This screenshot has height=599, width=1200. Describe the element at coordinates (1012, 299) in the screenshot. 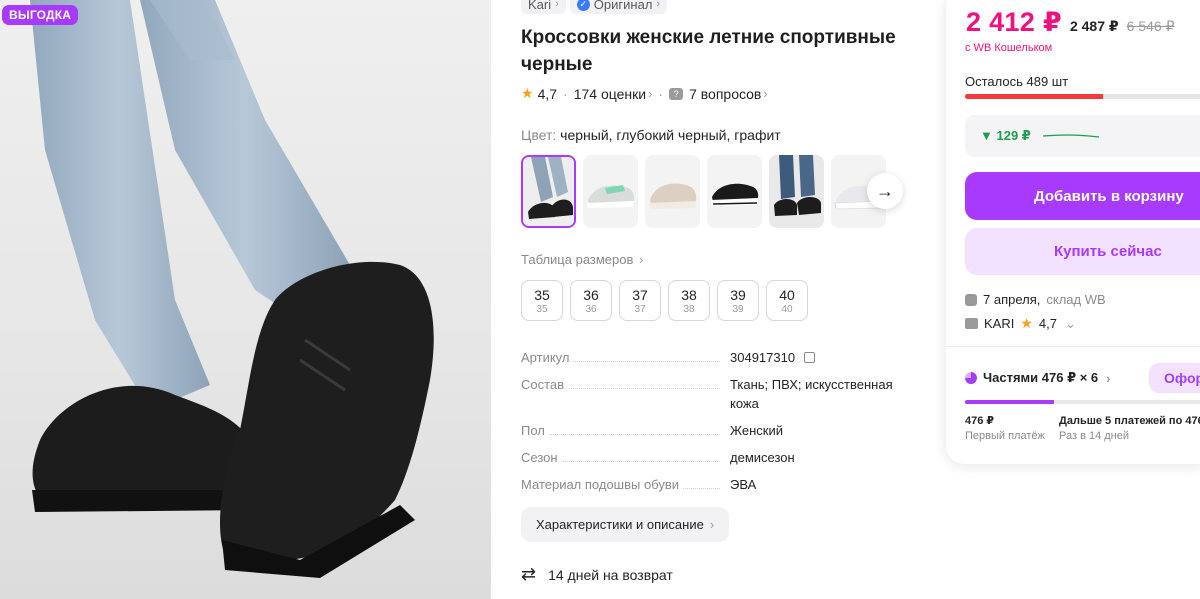

I see `delivery-date: 7 апреля,` at that location.